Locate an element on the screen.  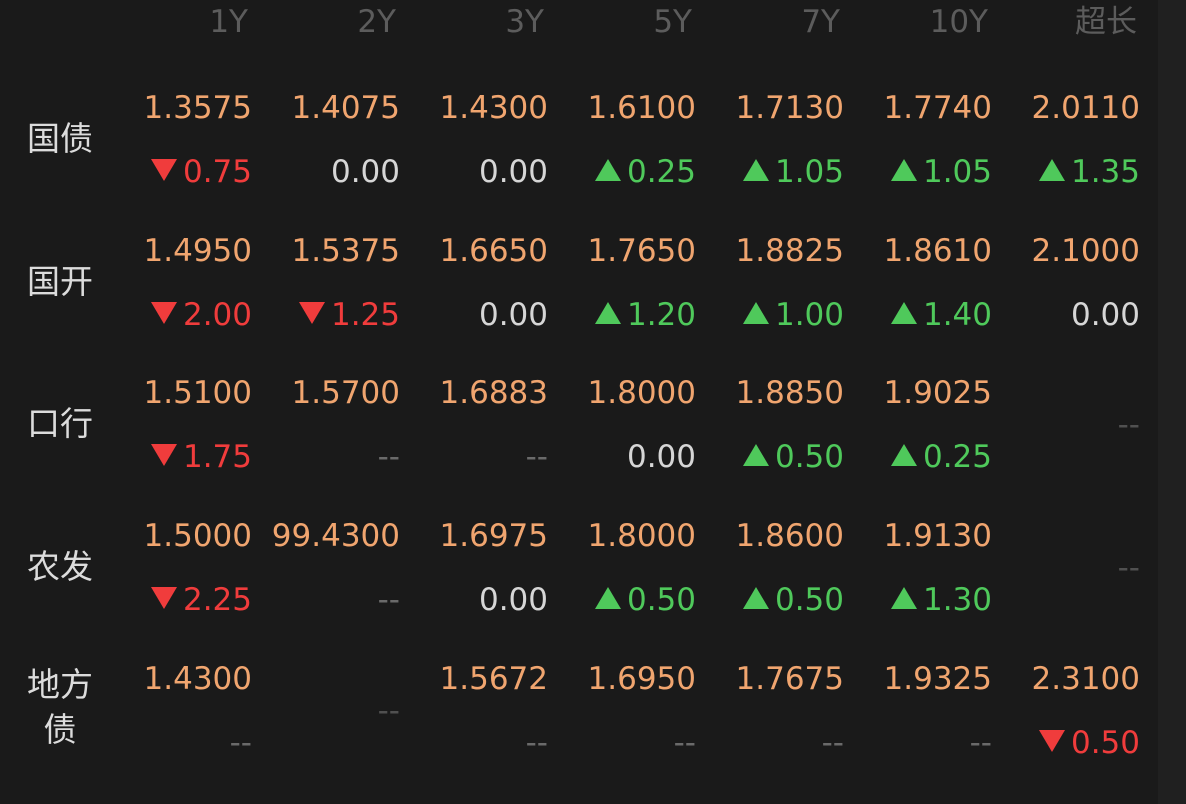
yield-cell-10y: 1.9025 0.25 is located at coordinates (922, 425).